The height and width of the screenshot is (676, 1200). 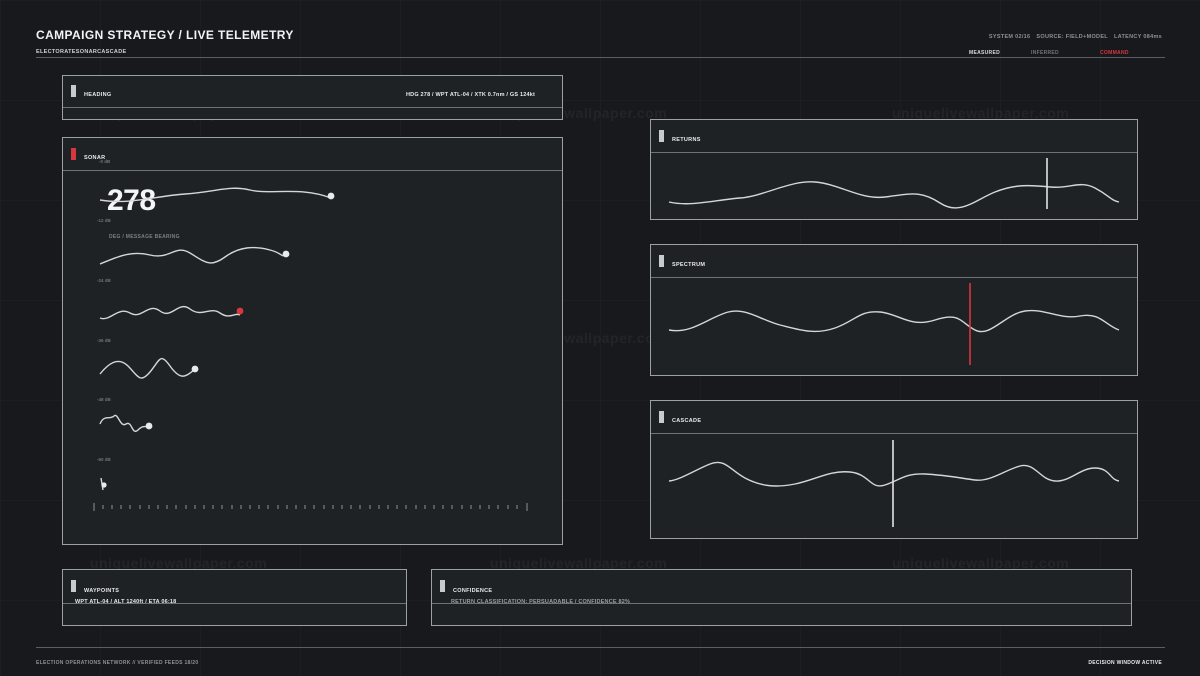 I want to click on cascade-trace, so click(x=894, y=474).